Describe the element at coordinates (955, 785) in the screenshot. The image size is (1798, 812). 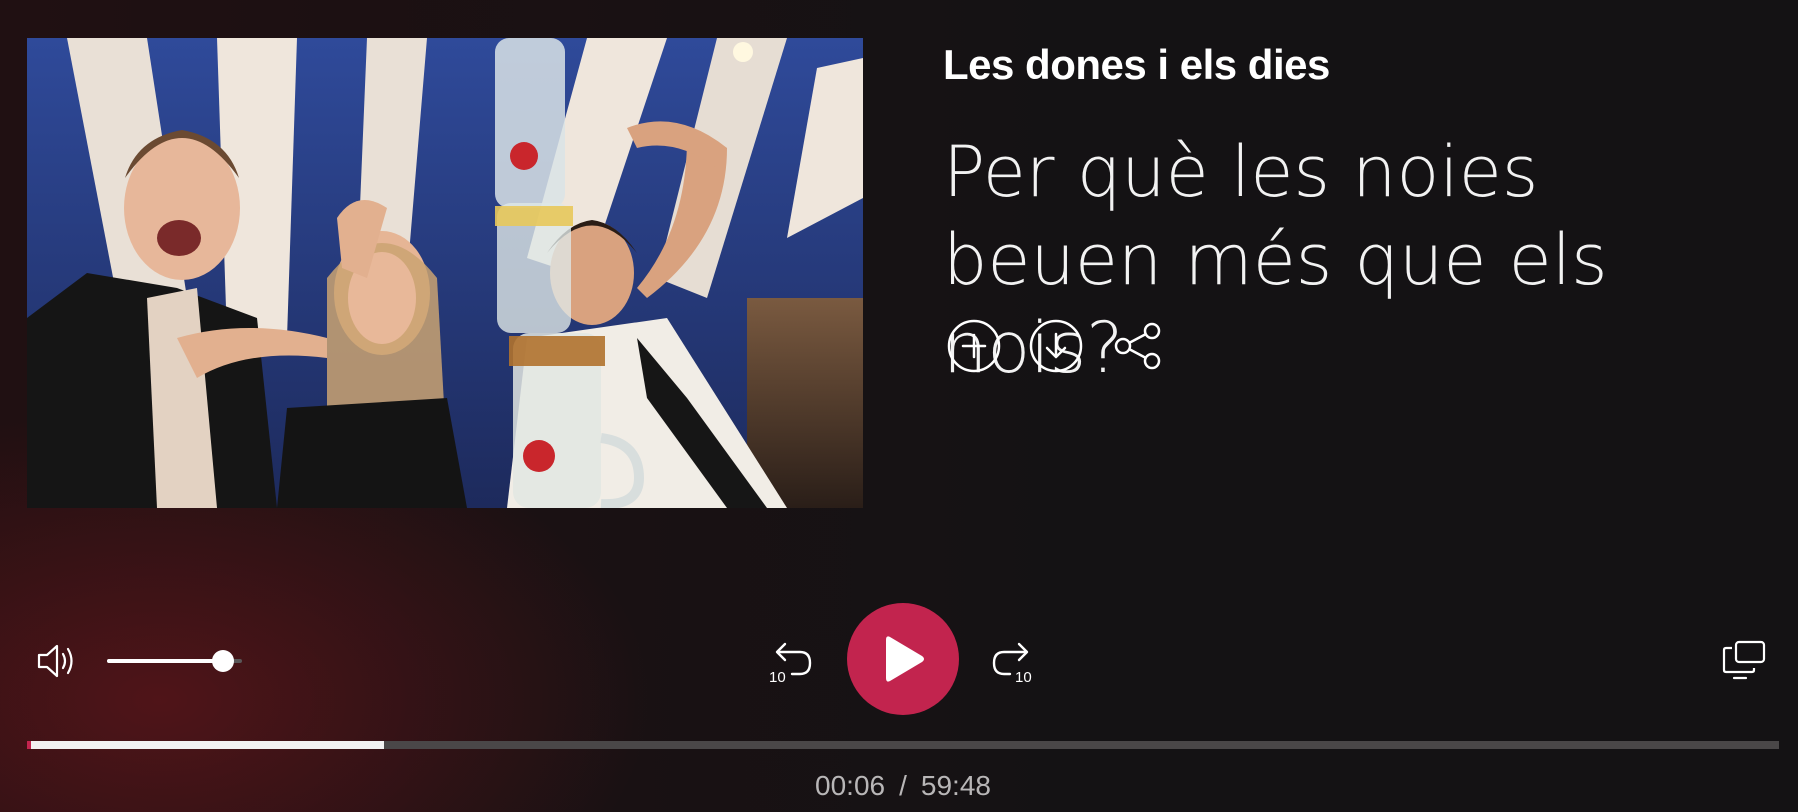
I see `total-duration: 59:48` at that location.